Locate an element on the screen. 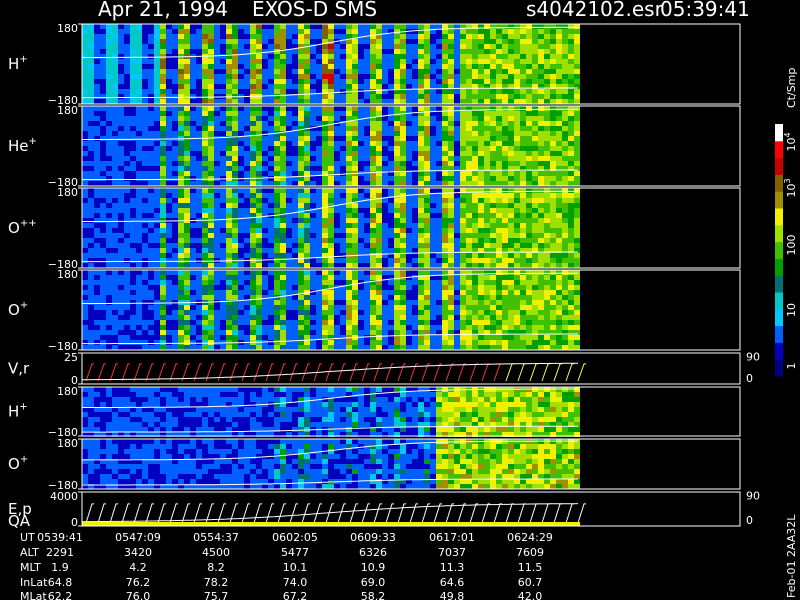  panel-label: H+ is located at coordinates (18, 63).